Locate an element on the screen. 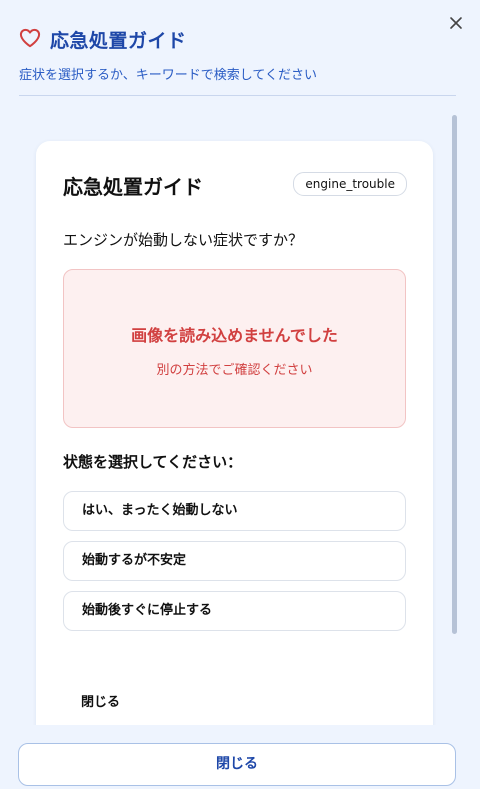 The height and width of the screenshot is (789, 480). dialog-title: 応急処置ガイド is located at coordinates (118, 41).